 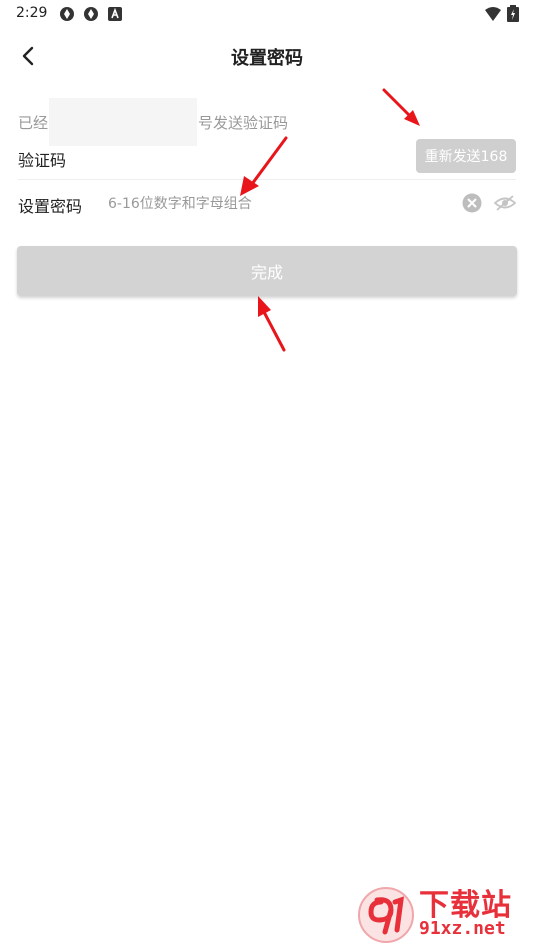 I want to click on sent-notice-prefix: 已经, so click(x=33, y=122).